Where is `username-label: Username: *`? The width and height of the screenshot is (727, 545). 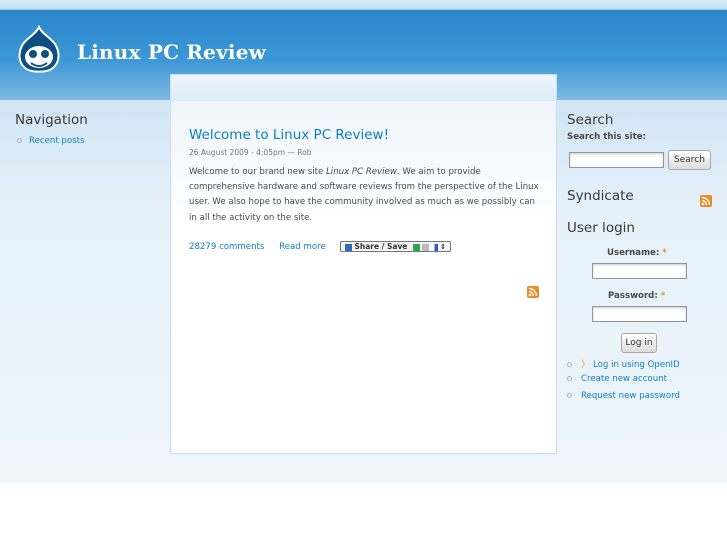
username-label: Username: * is located at coordinates (637, 253).